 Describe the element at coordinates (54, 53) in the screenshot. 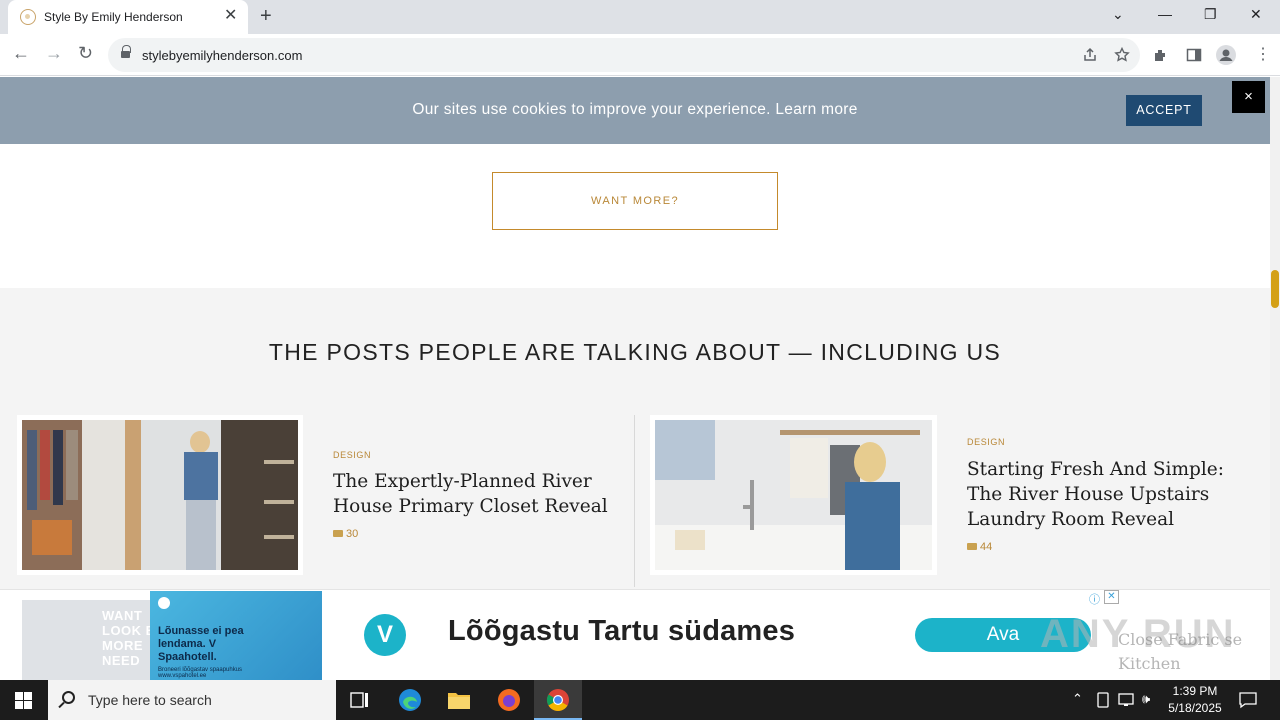

I see `forward-button: →` at that location.